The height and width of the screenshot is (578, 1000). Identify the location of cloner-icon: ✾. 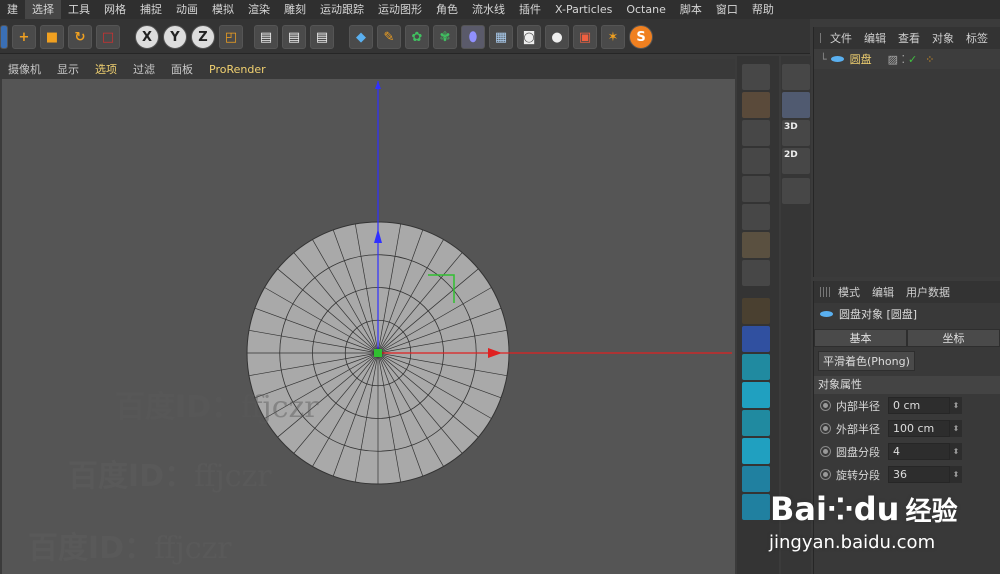
(445, 37).